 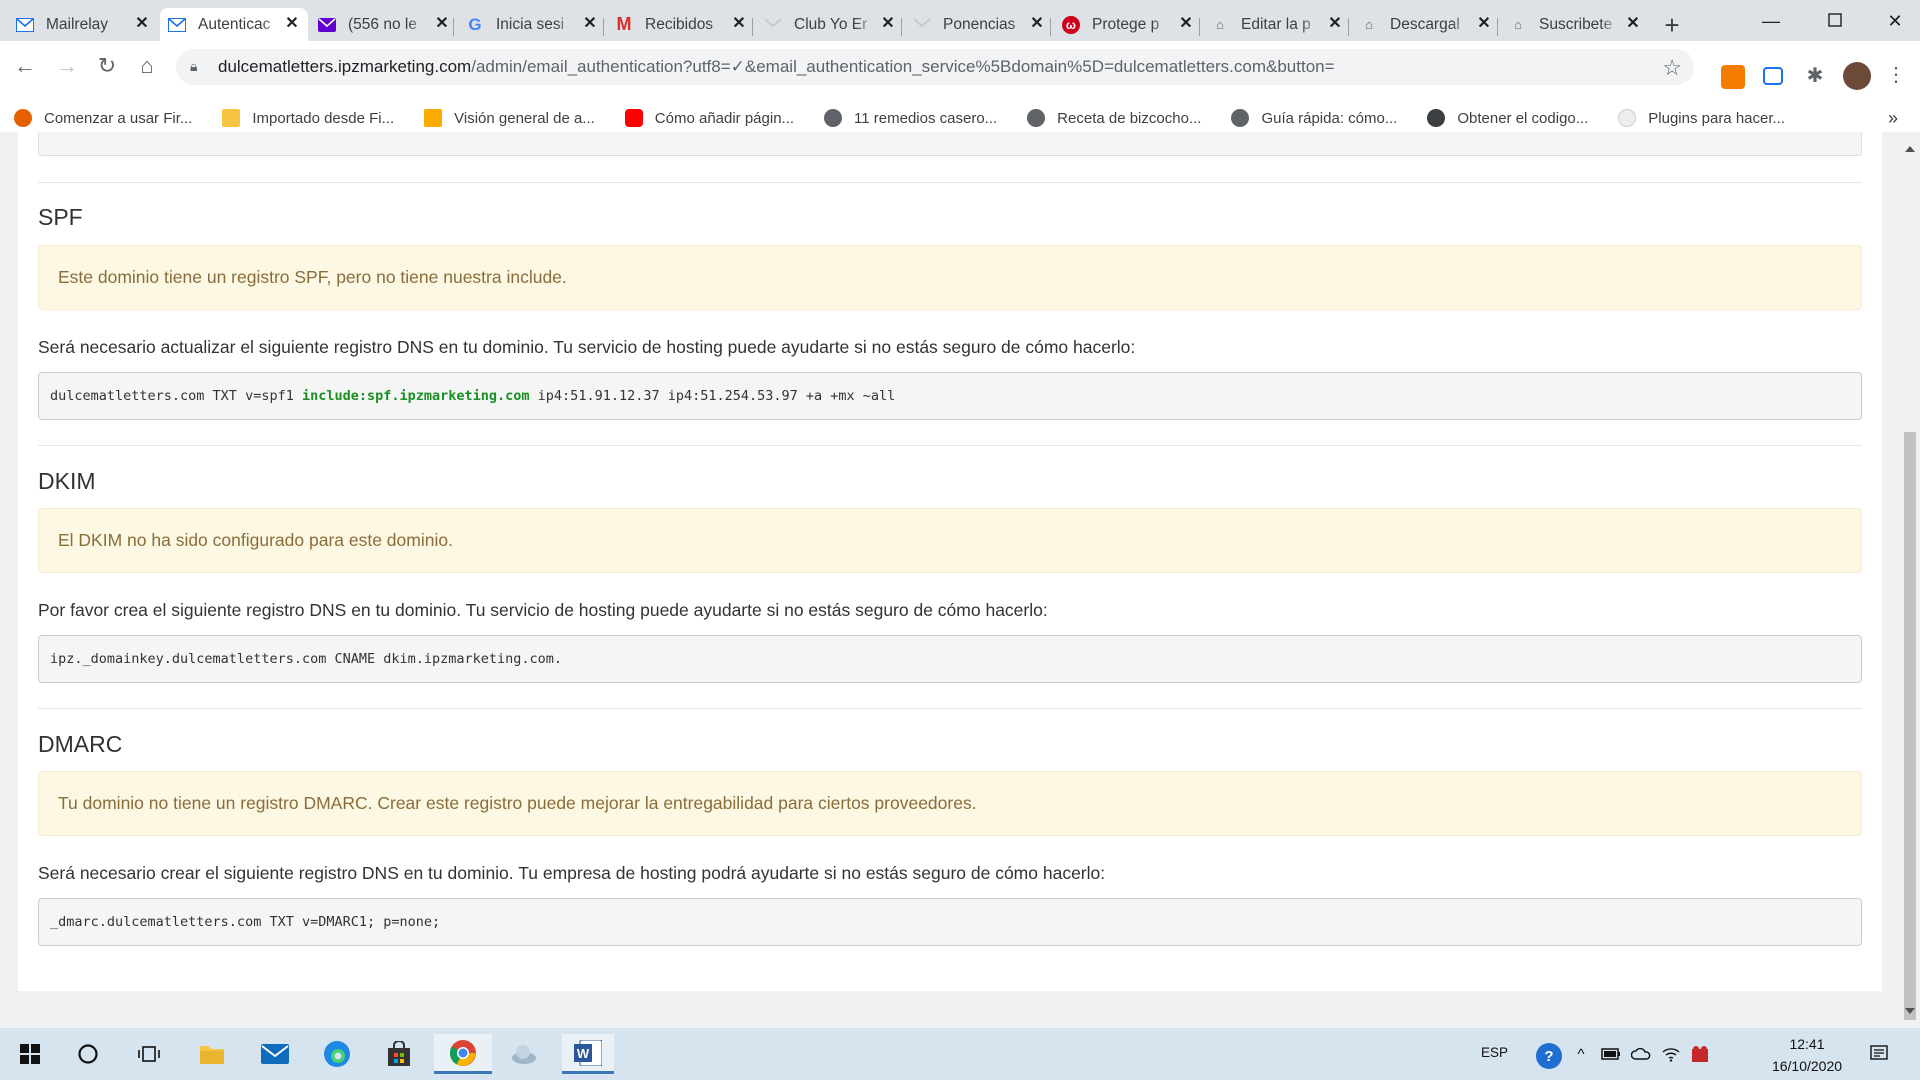 What do you see at coordinates (1611, 1054) in the screenshot?
I see `battery-icon` at bounding box center [1611, 1054].